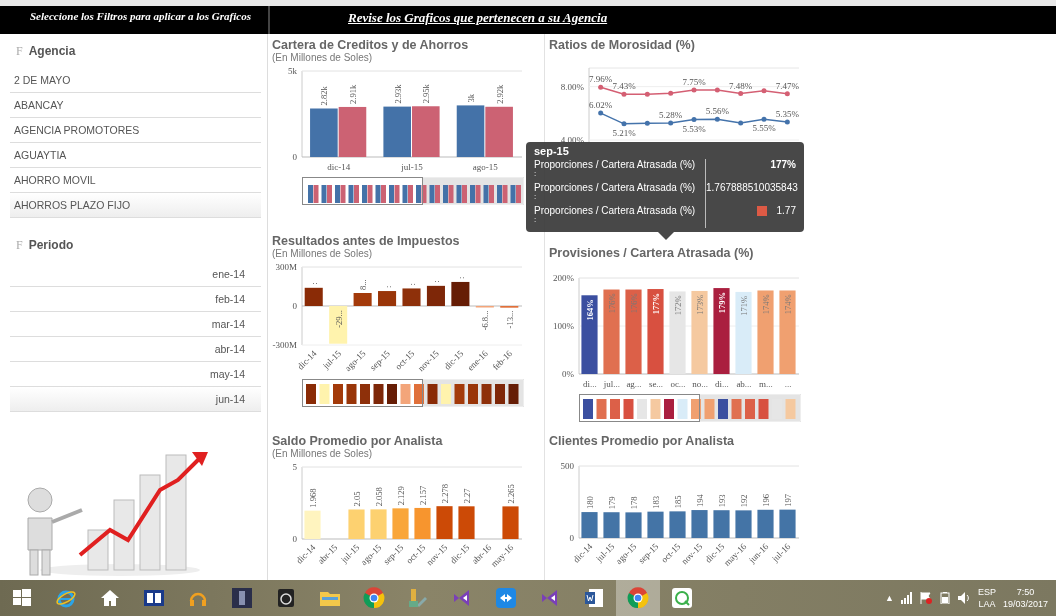 The image size is (1056, 616). I want to click on chat-icon, so click(682, 598).